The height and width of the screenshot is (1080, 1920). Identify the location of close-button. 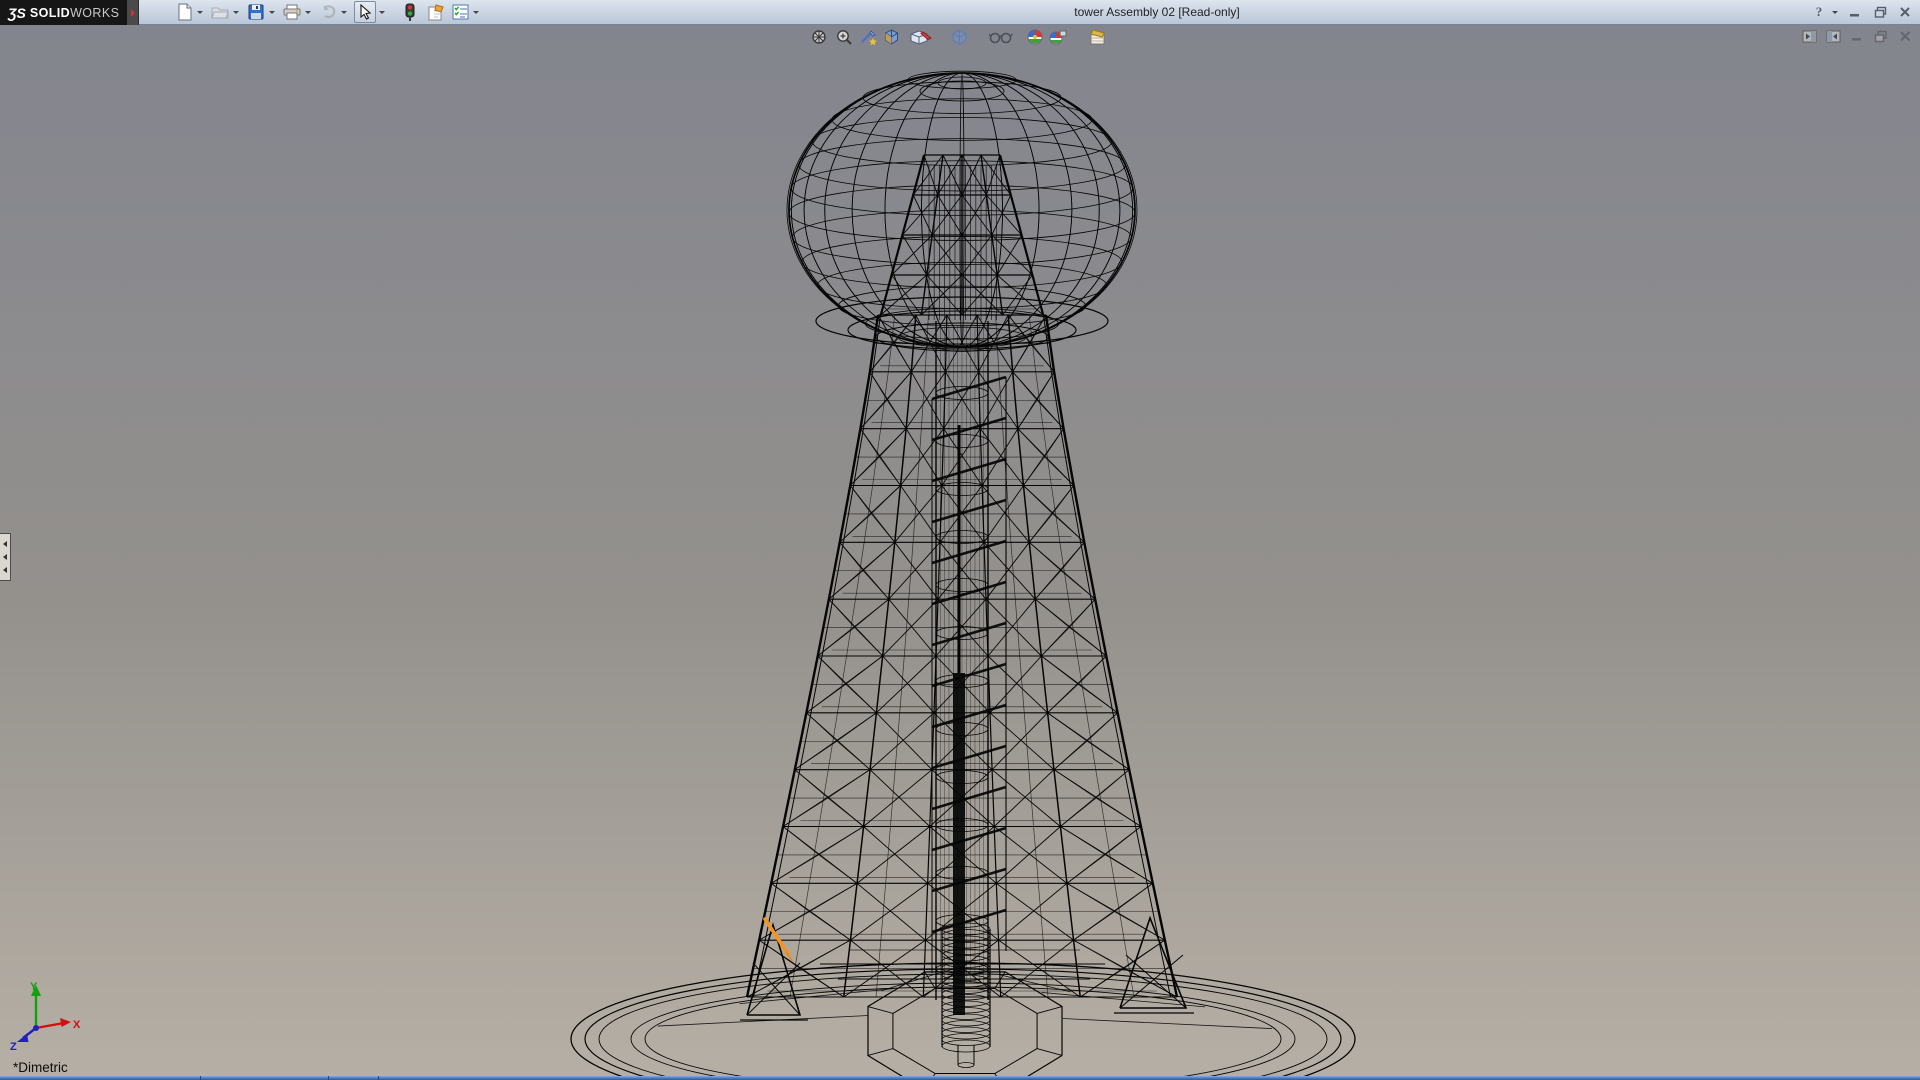
(1905, 12).